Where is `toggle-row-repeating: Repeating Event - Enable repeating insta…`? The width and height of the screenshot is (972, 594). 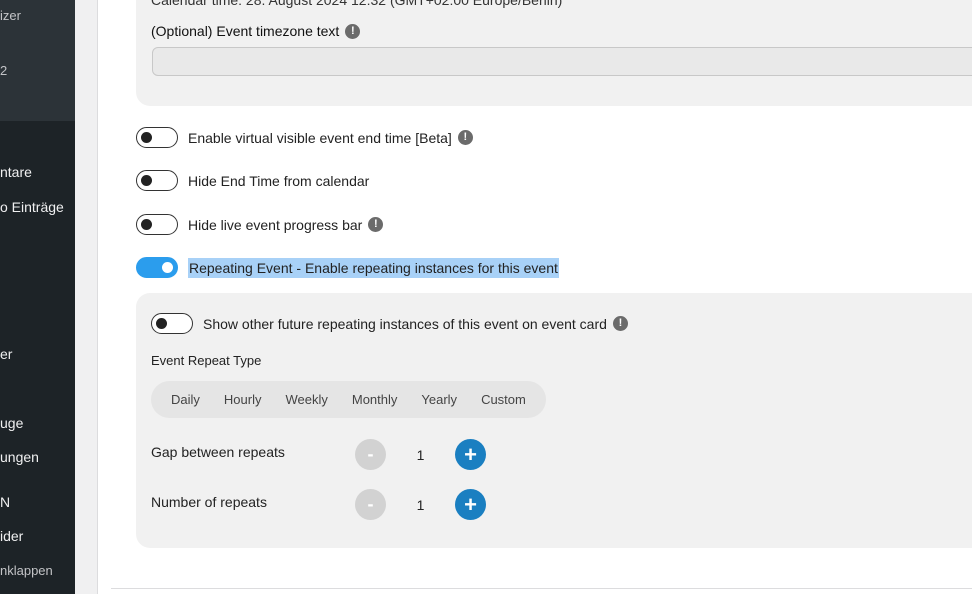
toggle-row-repeating: Repeating Event - Enable repeating insta… is located at coordinates (347, 267).